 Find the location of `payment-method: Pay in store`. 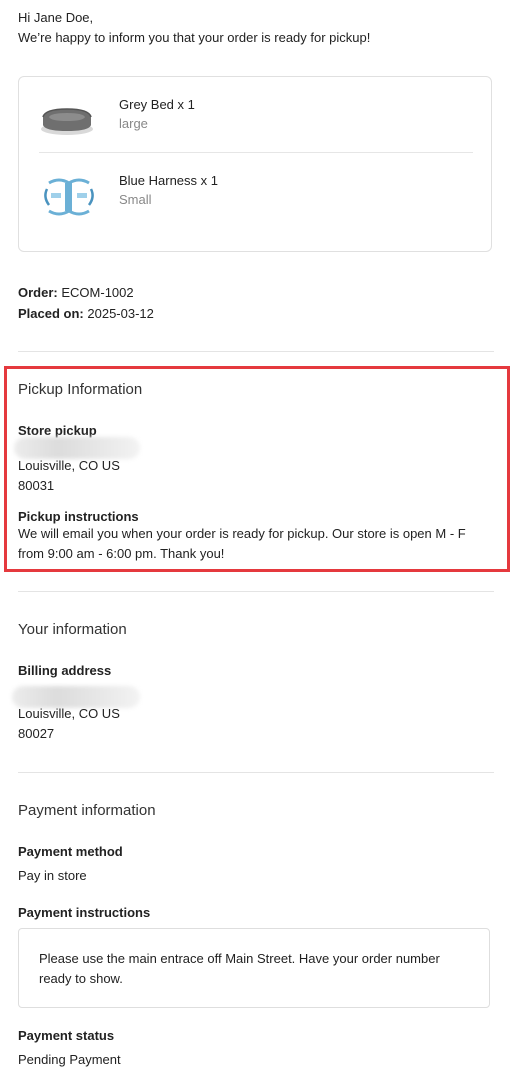

payment-method: Pay in store is located at coordinates (52, 875).